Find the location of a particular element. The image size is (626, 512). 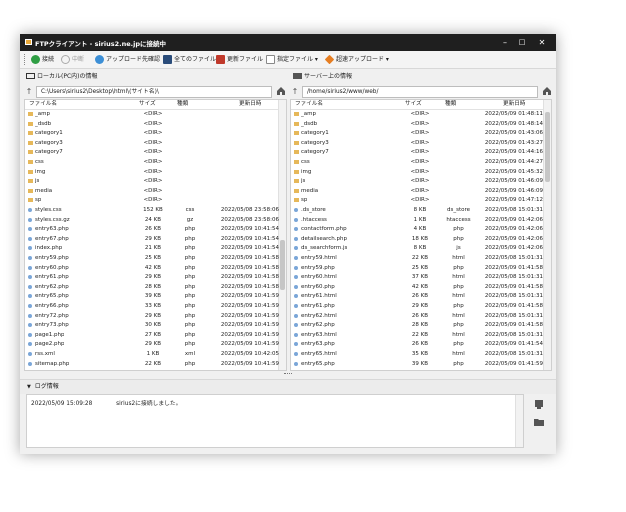

clear-log-icon is located at coordinates (539, 404).